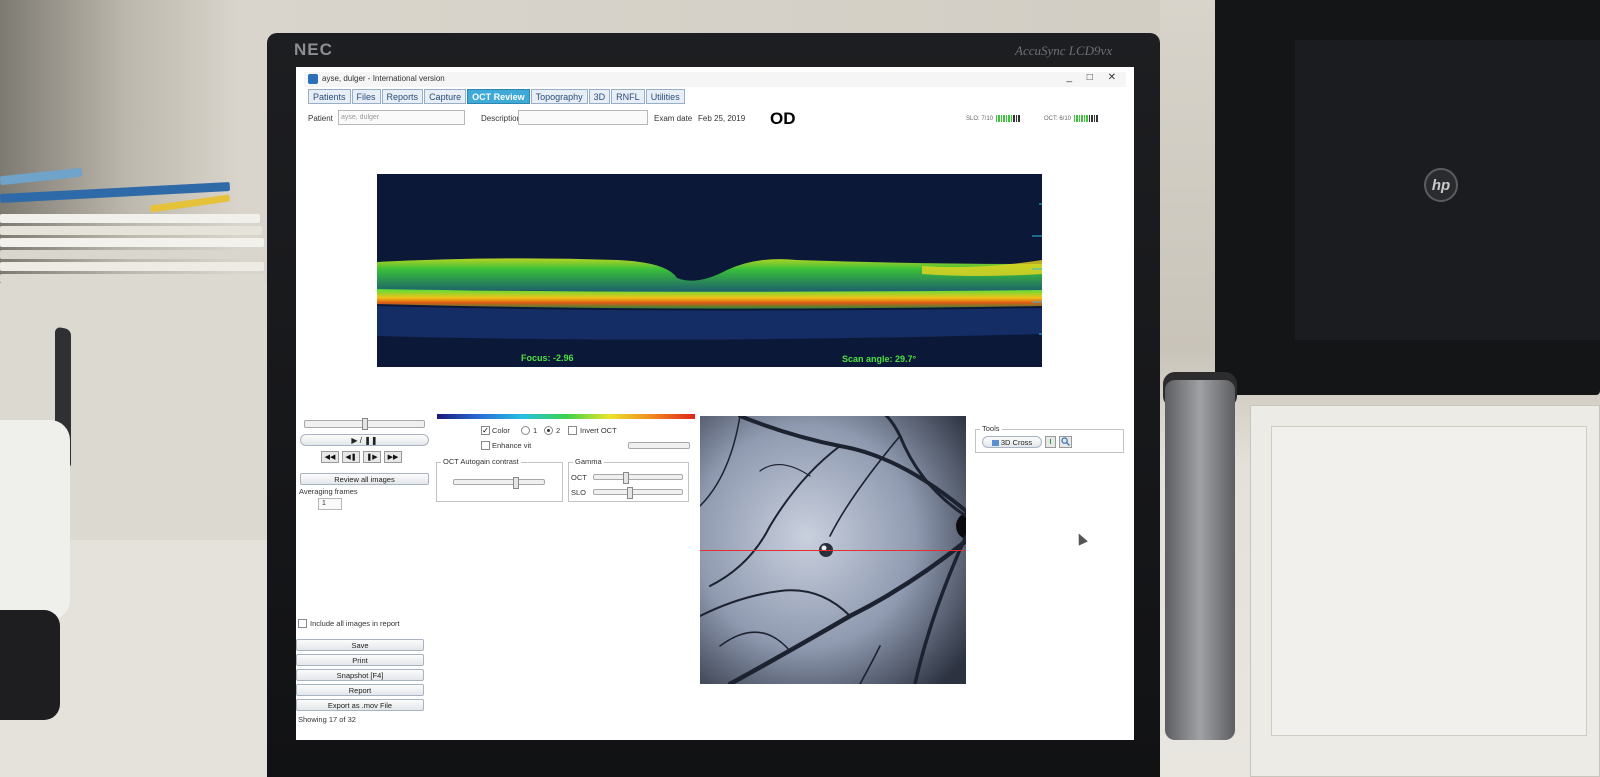  What do you see at coordinates (572, 430) in the screenshot?
I see `invert-oct-checkbox` at bounding box center [572, 430].